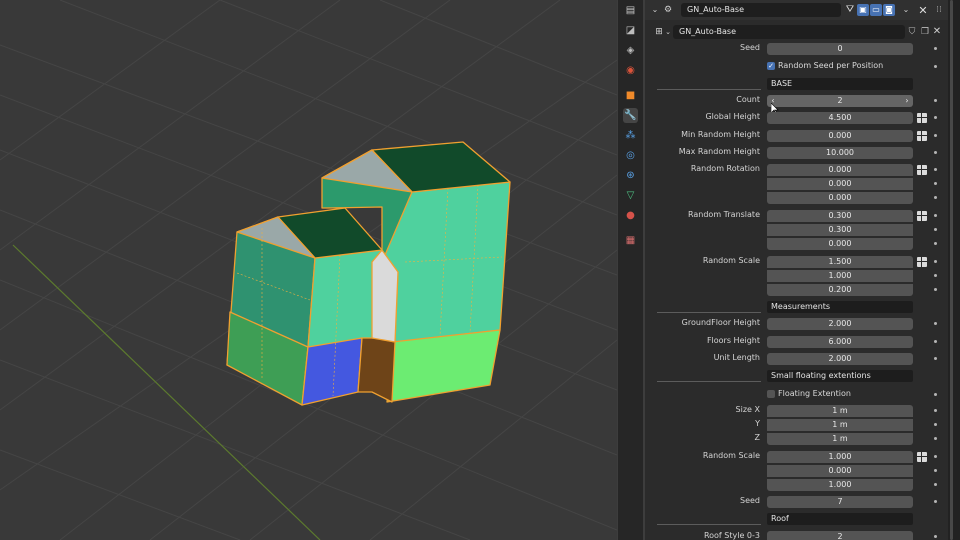  Describe the element at coordinates (840, 425) in the screenshot. I see `size-y-field: 1 m` at that location.